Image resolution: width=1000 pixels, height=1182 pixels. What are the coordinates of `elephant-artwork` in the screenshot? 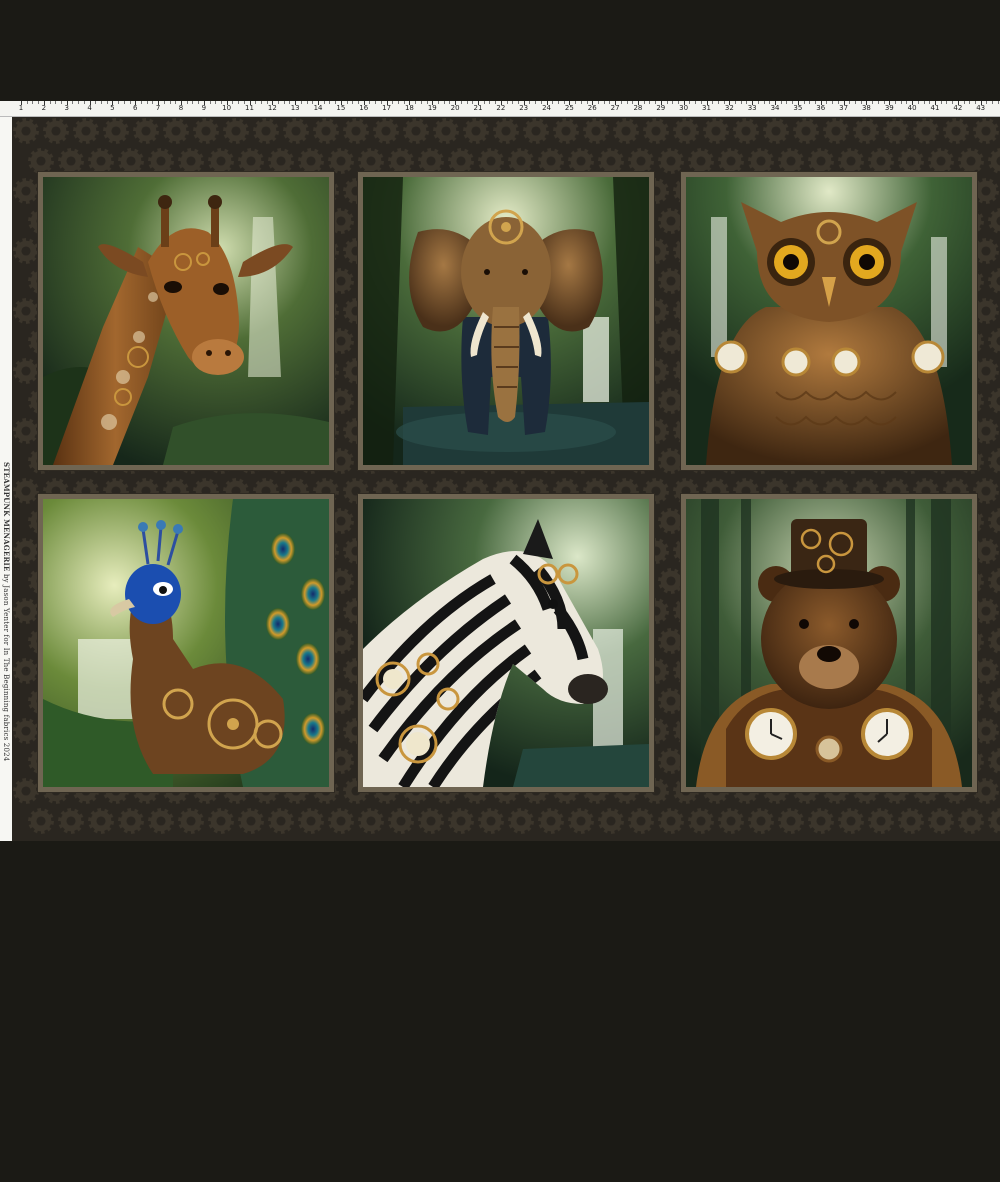 It's located at (506, 321).